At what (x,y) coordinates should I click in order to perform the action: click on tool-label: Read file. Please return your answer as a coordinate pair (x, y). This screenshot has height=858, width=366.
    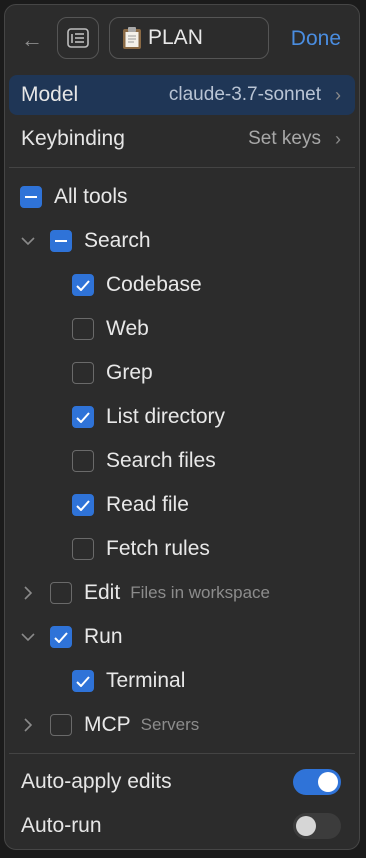
    Looking at the image, I should click on (147, 504).